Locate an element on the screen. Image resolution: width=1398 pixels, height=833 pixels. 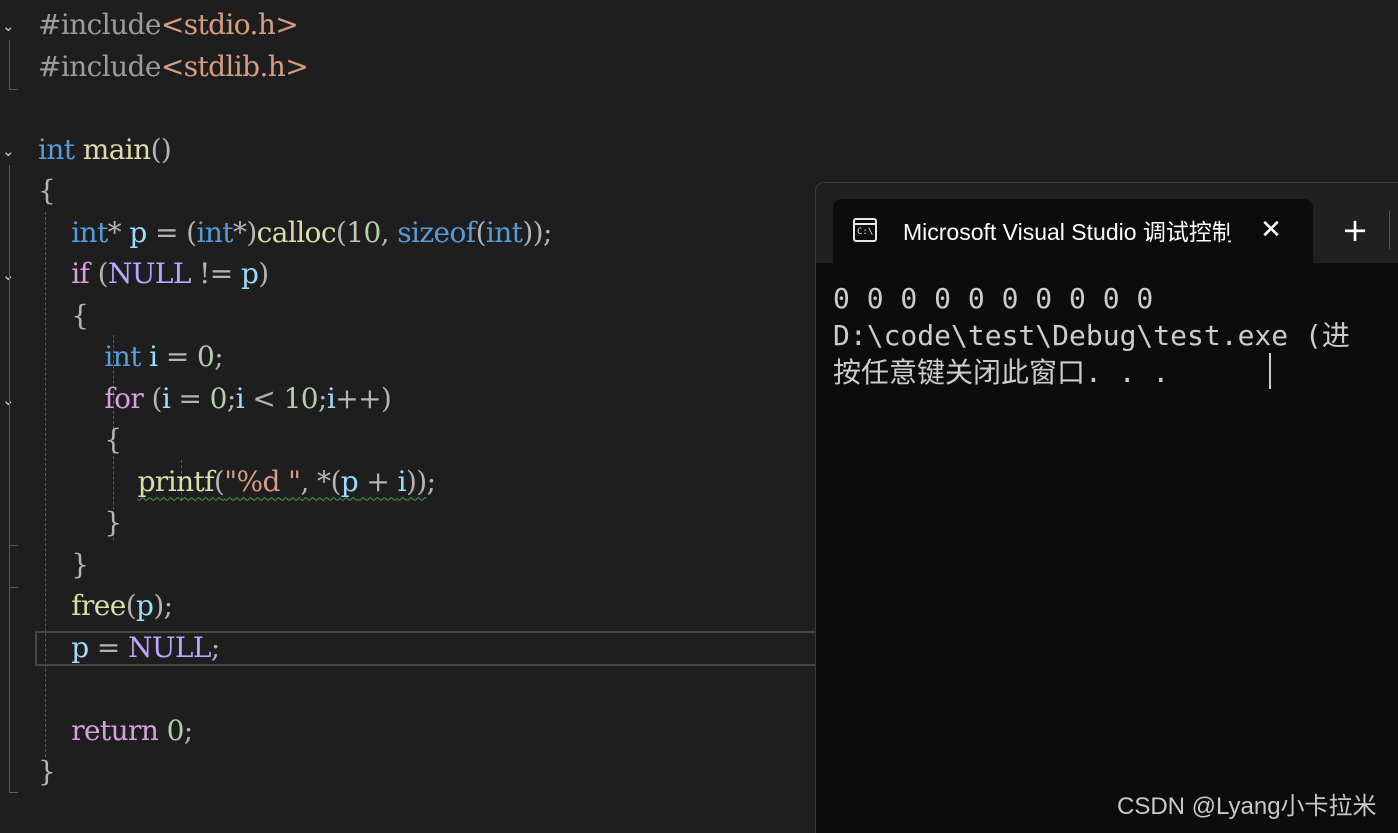
code-line: #include<stdlib.h> is located at coordinates (173, 67).